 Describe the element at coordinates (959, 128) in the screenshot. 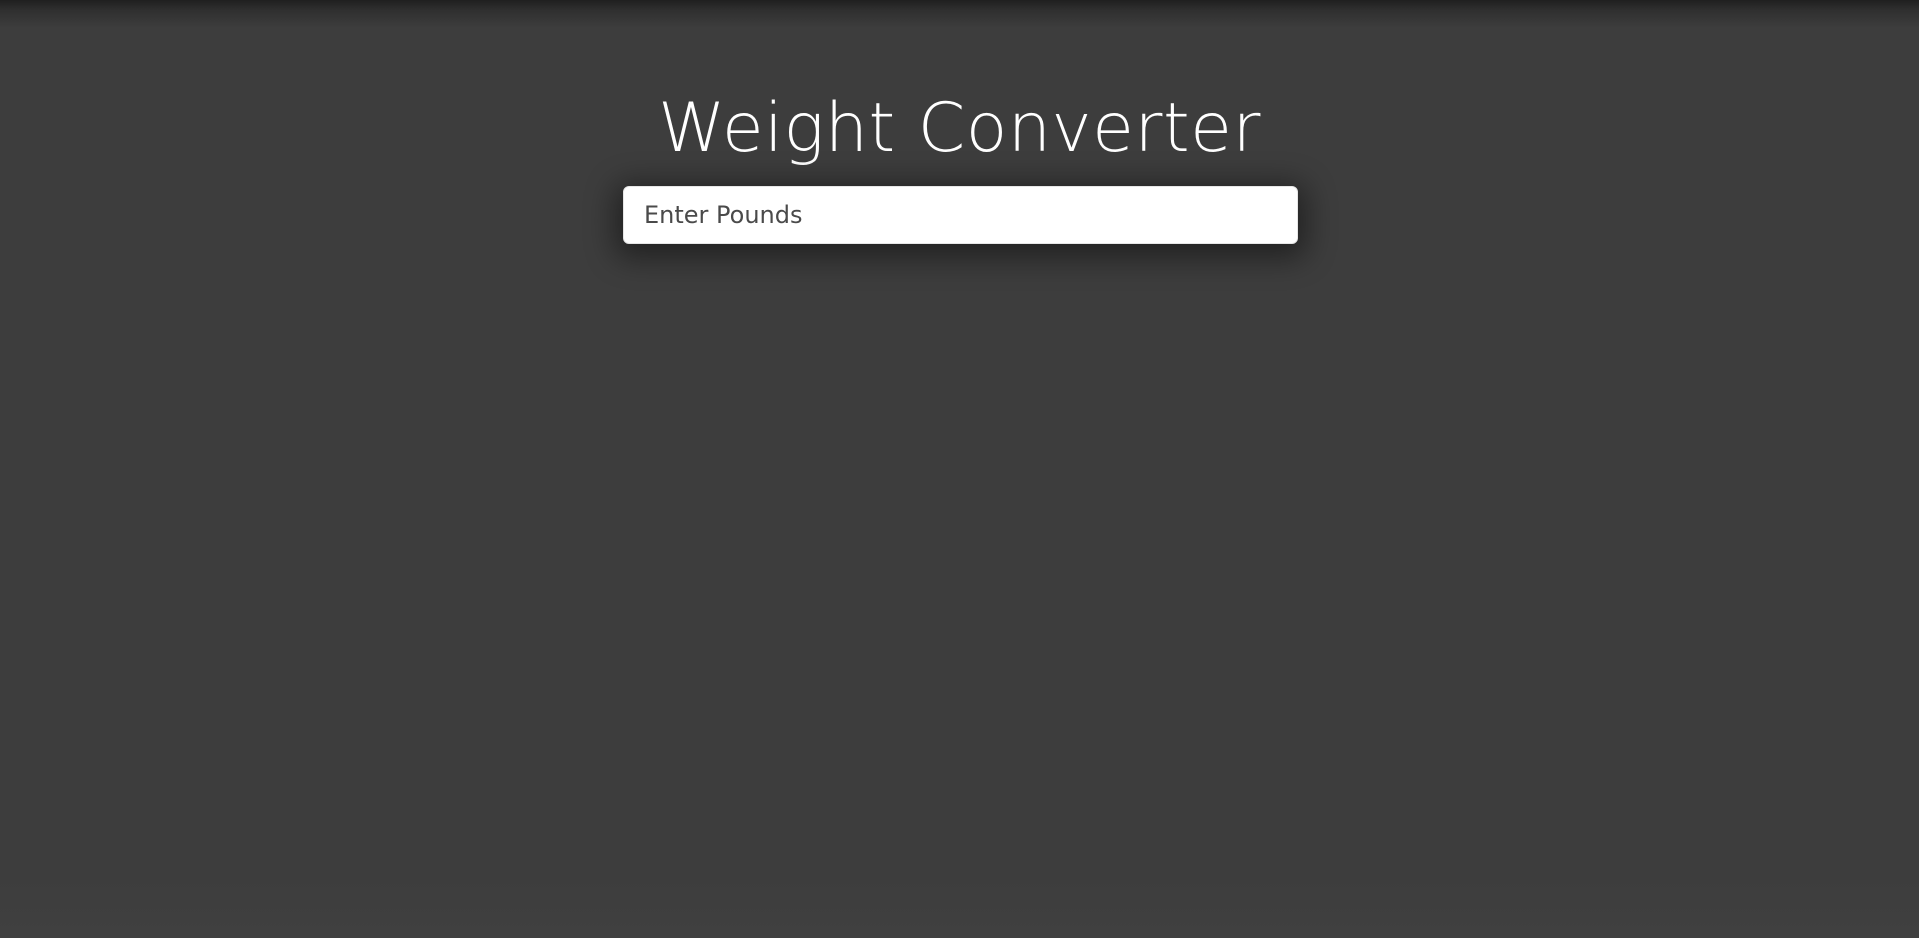

I see `page-title: Weight Converter` at that location.